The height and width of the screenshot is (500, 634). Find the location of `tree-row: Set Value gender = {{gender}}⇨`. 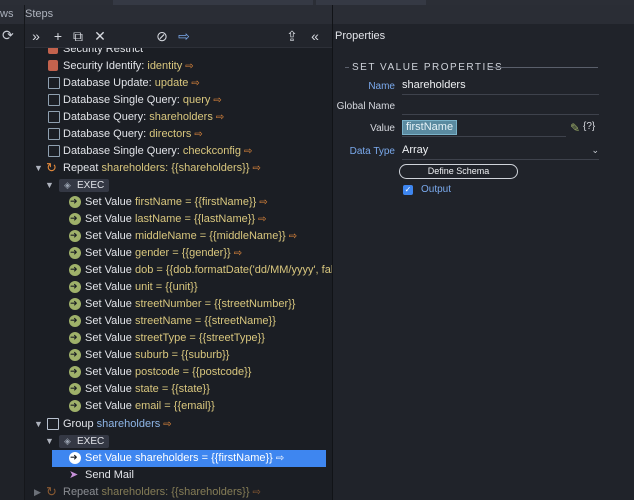

tree-row: Set Value gender = {{gender}}⇨ is located at coordinates (178, 253).